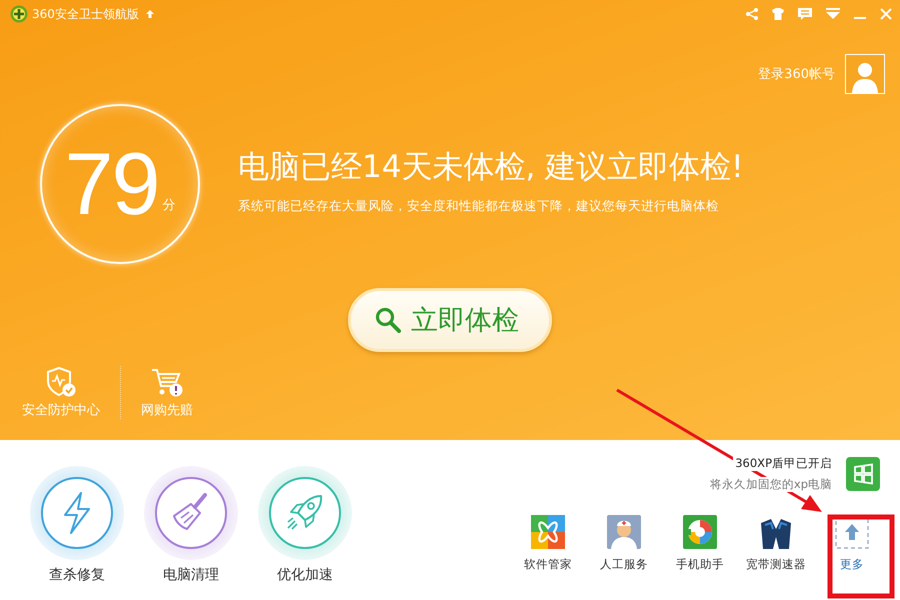 Image resolution: width=900 pixels, height=600 pixels. What do you see at coordinates (865, 74) in the screenshot?
I see `avatar-silhouette-icon` at bounding box center [865, 74].